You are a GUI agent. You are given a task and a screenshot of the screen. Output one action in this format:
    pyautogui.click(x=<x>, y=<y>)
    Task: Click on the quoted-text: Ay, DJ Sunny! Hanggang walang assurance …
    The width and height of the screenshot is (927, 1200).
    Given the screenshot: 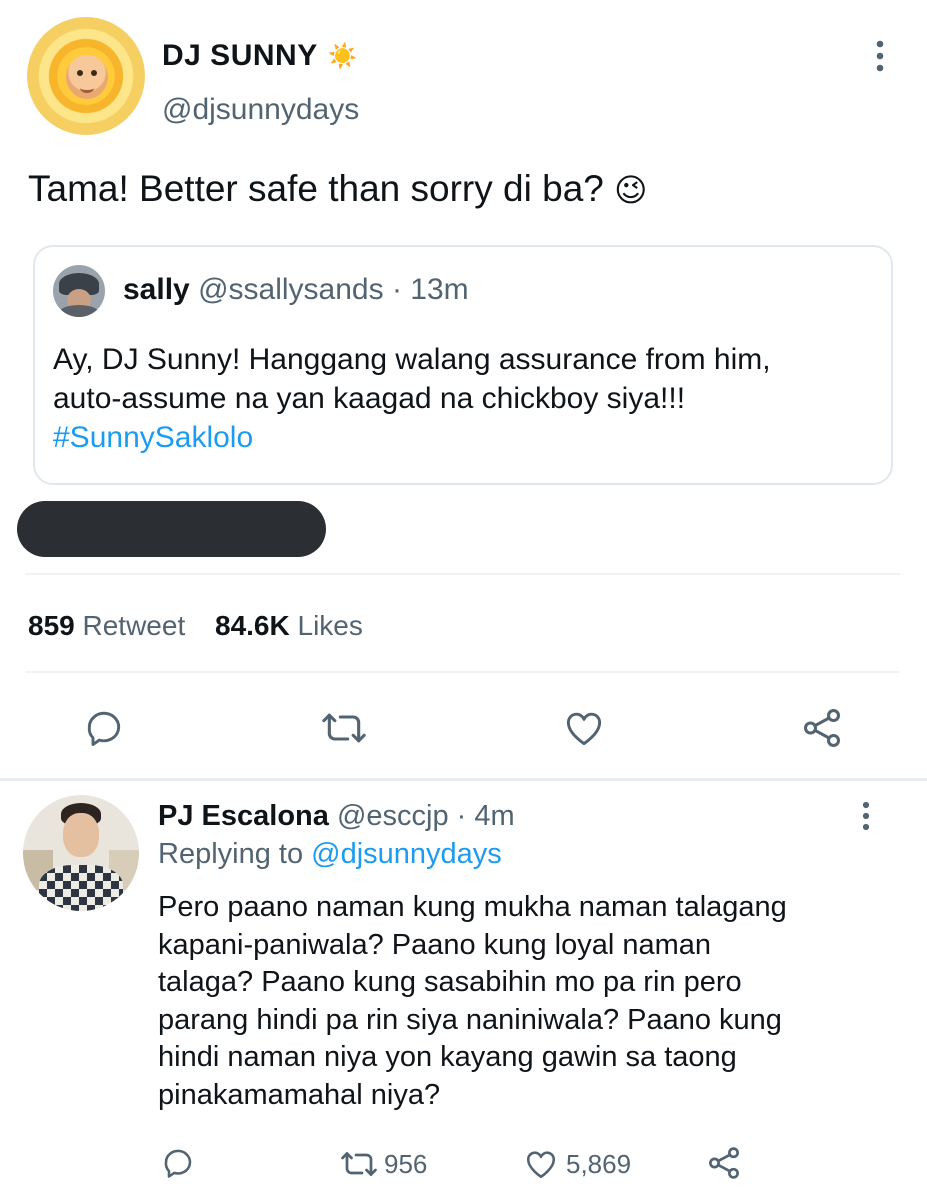 What is the action you would take?
    pyautogui.click(x=412, y=398)
    